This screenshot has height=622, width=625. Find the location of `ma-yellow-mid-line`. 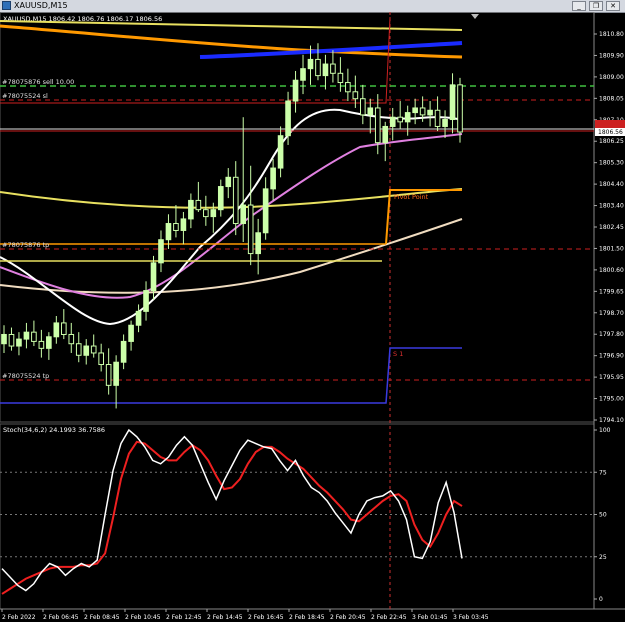

ma-yellow-mid-line is located at coordinates (231, 198).